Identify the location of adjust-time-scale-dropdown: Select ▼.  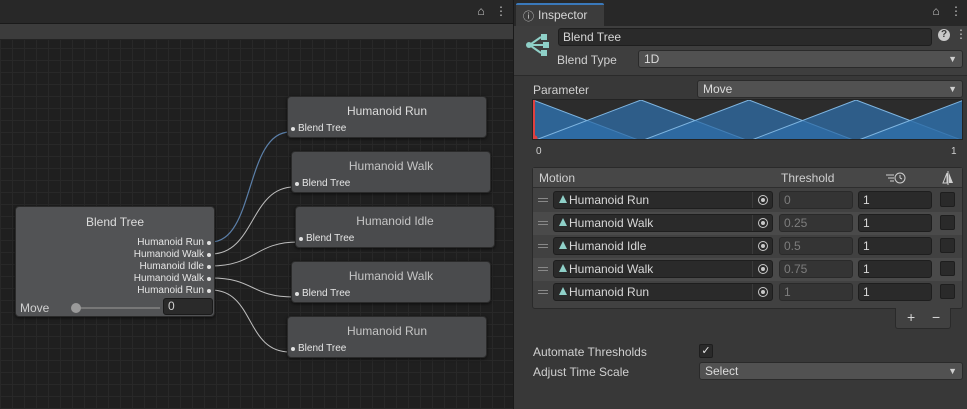
(831, 371).